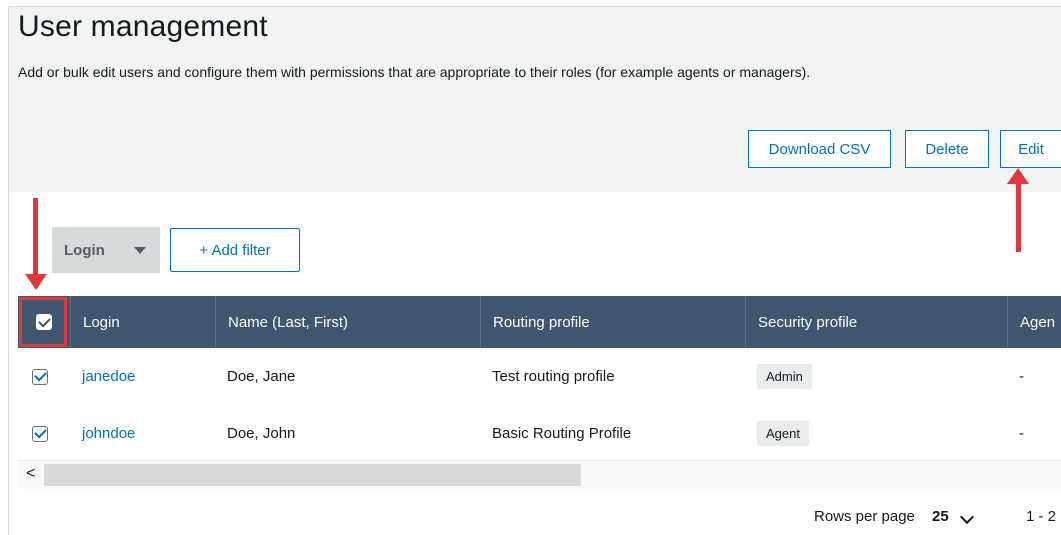 This screenshot has width=1061, height=535. I want to click on column-header-routing-profile: Routing profile, so click(612, 322).